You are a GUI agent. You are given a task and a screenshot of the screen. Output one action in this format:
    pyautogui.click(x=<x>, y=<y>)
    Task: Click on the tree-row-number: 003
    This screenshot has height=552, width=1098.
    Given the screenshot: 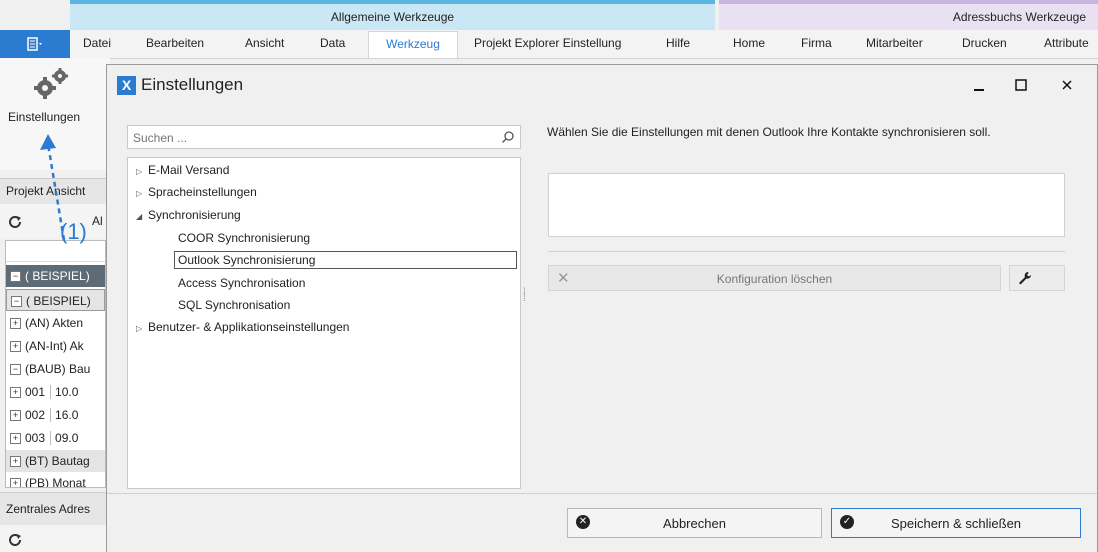 What is the action you would take?
    pyautogui.click(x=35, y=438)
    